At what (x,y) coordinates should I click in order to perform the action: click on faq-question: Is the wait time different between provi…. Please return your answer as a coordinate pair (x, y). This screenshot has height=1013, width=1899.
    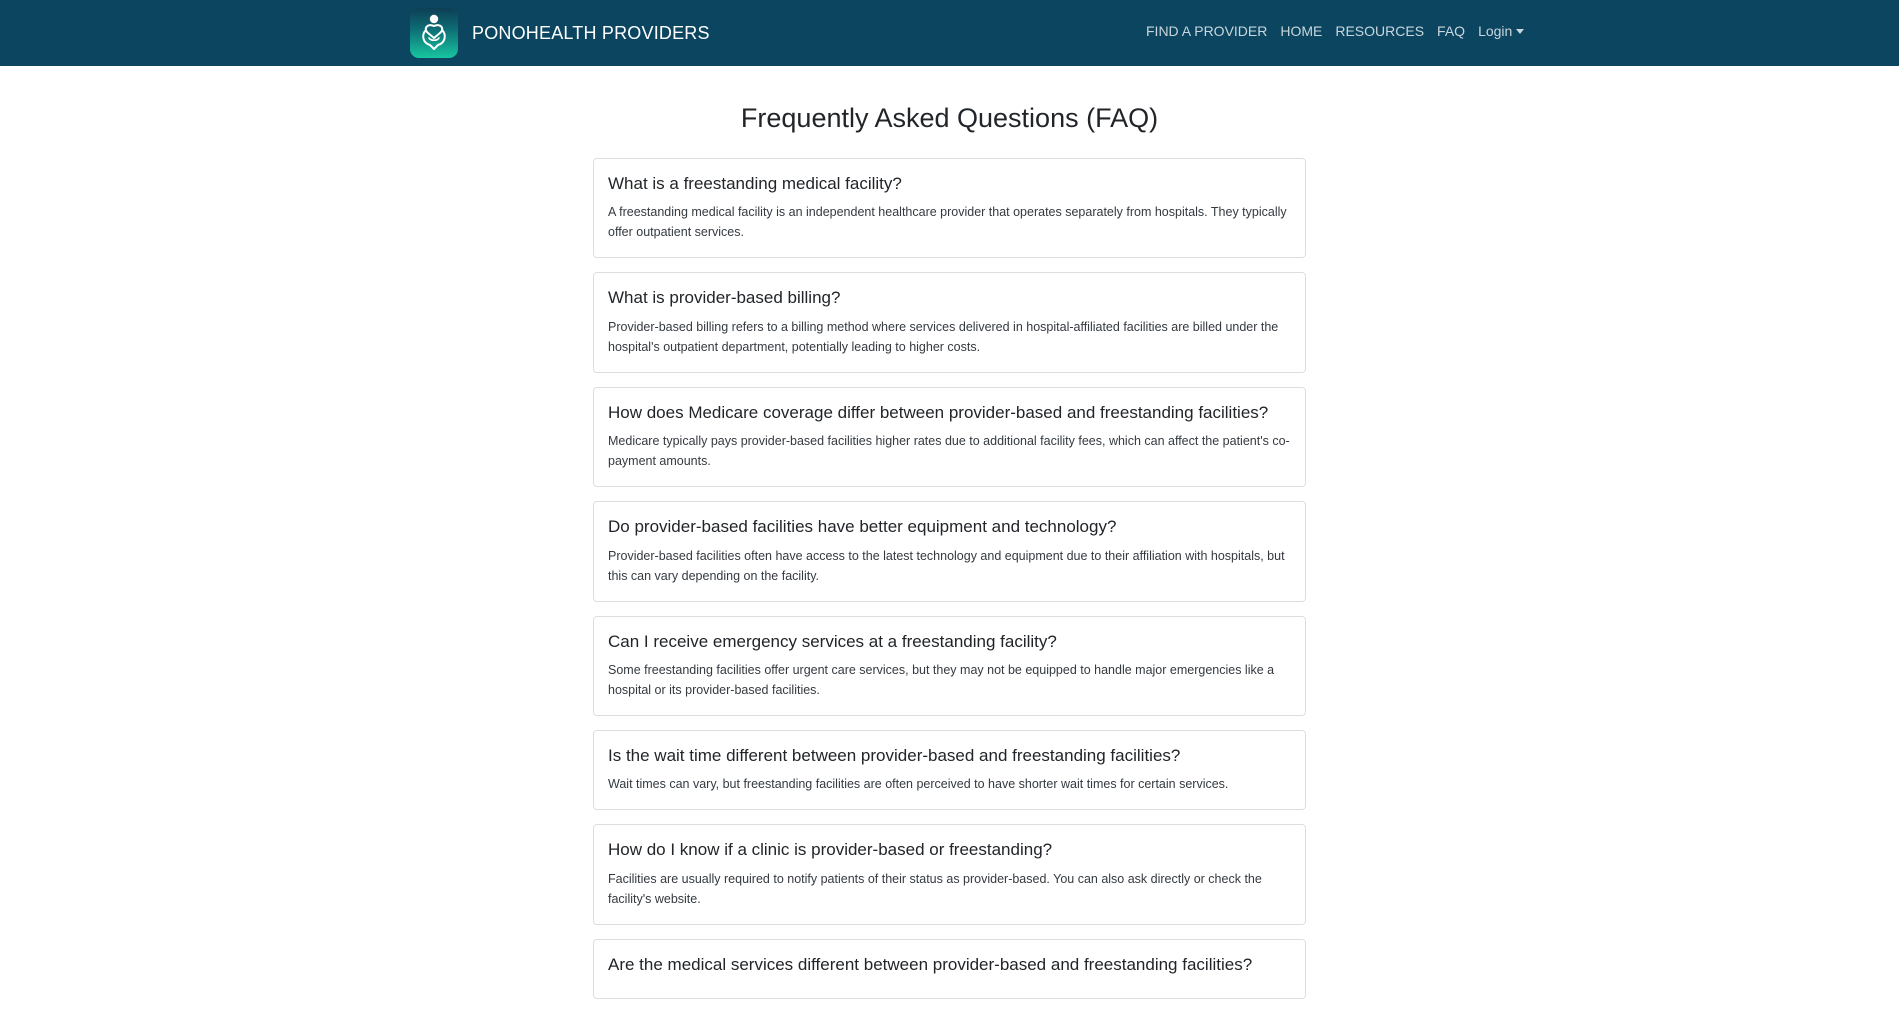
    Looking at the image, I should click on (894, 755).